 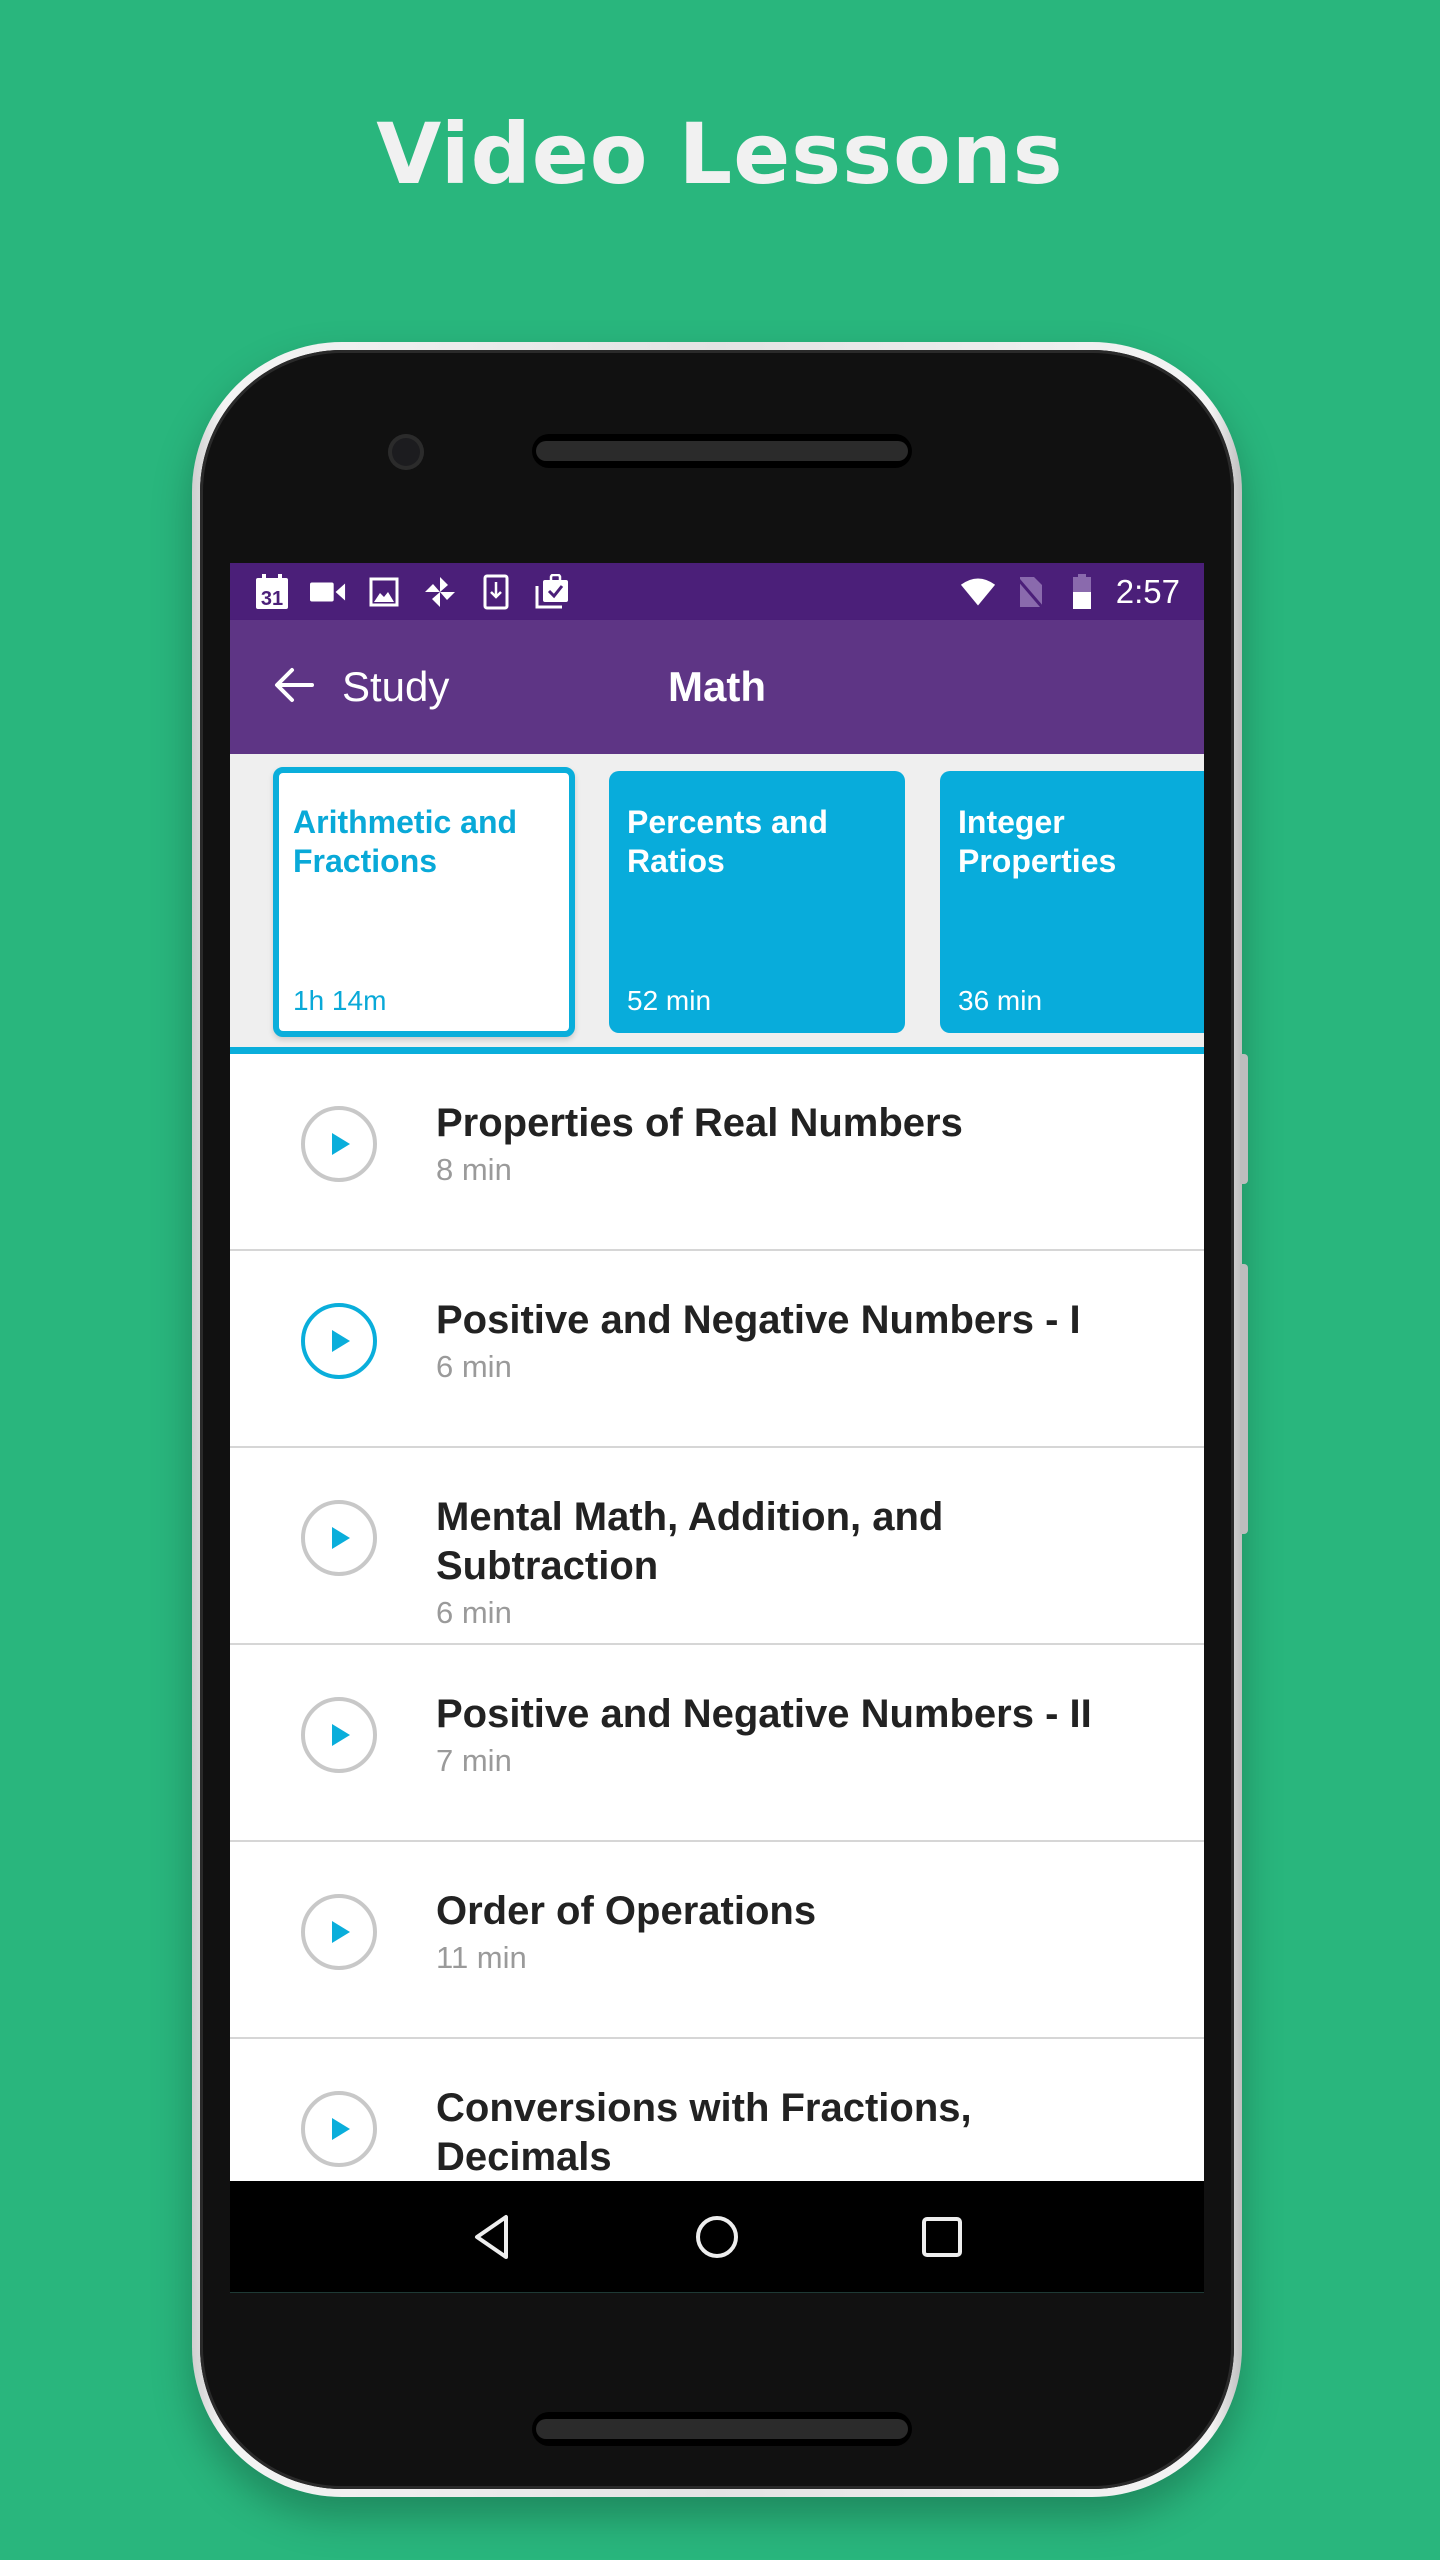 What do you see at coordinates (1037, 841) in the screenshot?
I see `category-title: Integer Properties` at bounding box center [1037, 841].